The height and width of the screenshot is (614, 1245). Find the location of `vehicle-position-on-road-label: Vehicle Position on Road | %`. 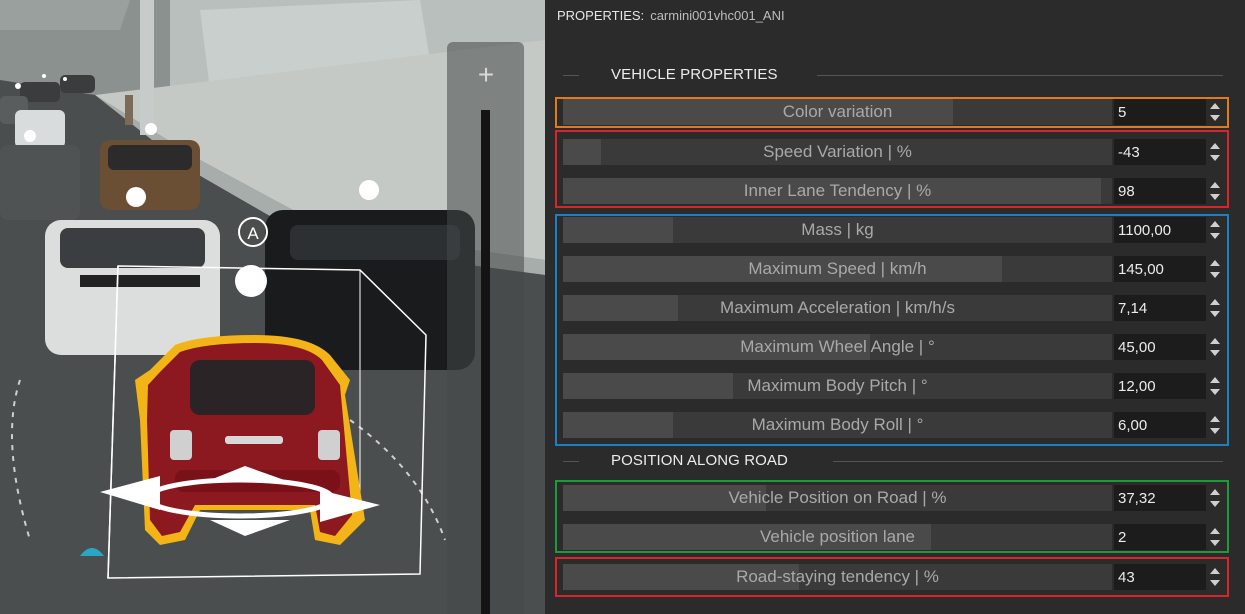

vehicle-position-on-road-label: Vehicle Position on Road | % is located at coordinates (837, 497).